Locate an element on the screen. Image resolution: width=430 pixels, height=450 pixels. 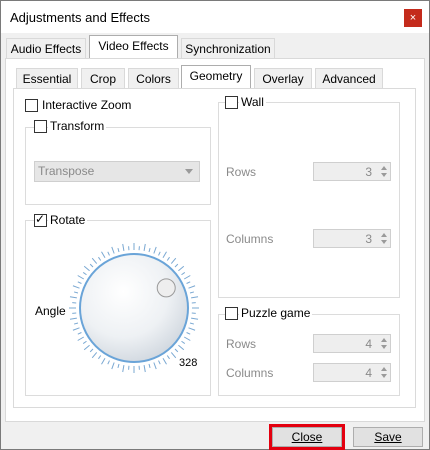
close-button-highlight is located at coordinates (307, 437).